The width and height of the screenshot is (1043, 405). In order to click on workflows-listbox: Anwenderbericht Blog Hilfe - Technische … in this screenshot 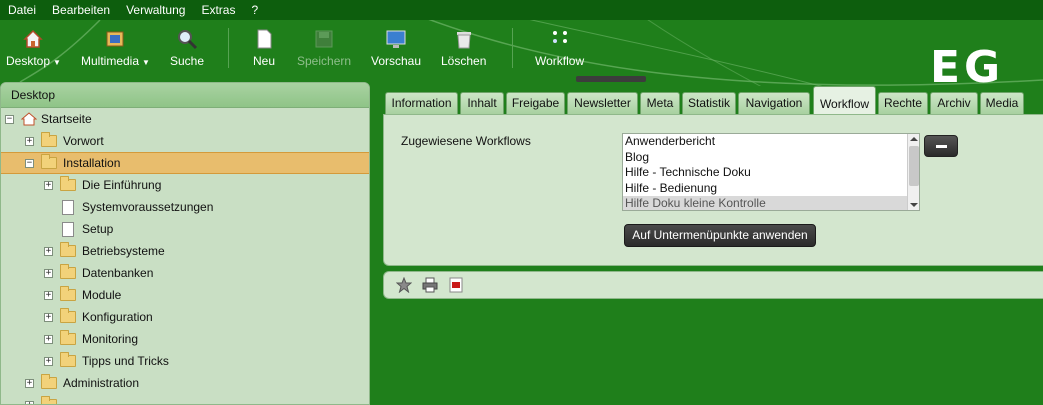, I will do `click(771, 172)`.